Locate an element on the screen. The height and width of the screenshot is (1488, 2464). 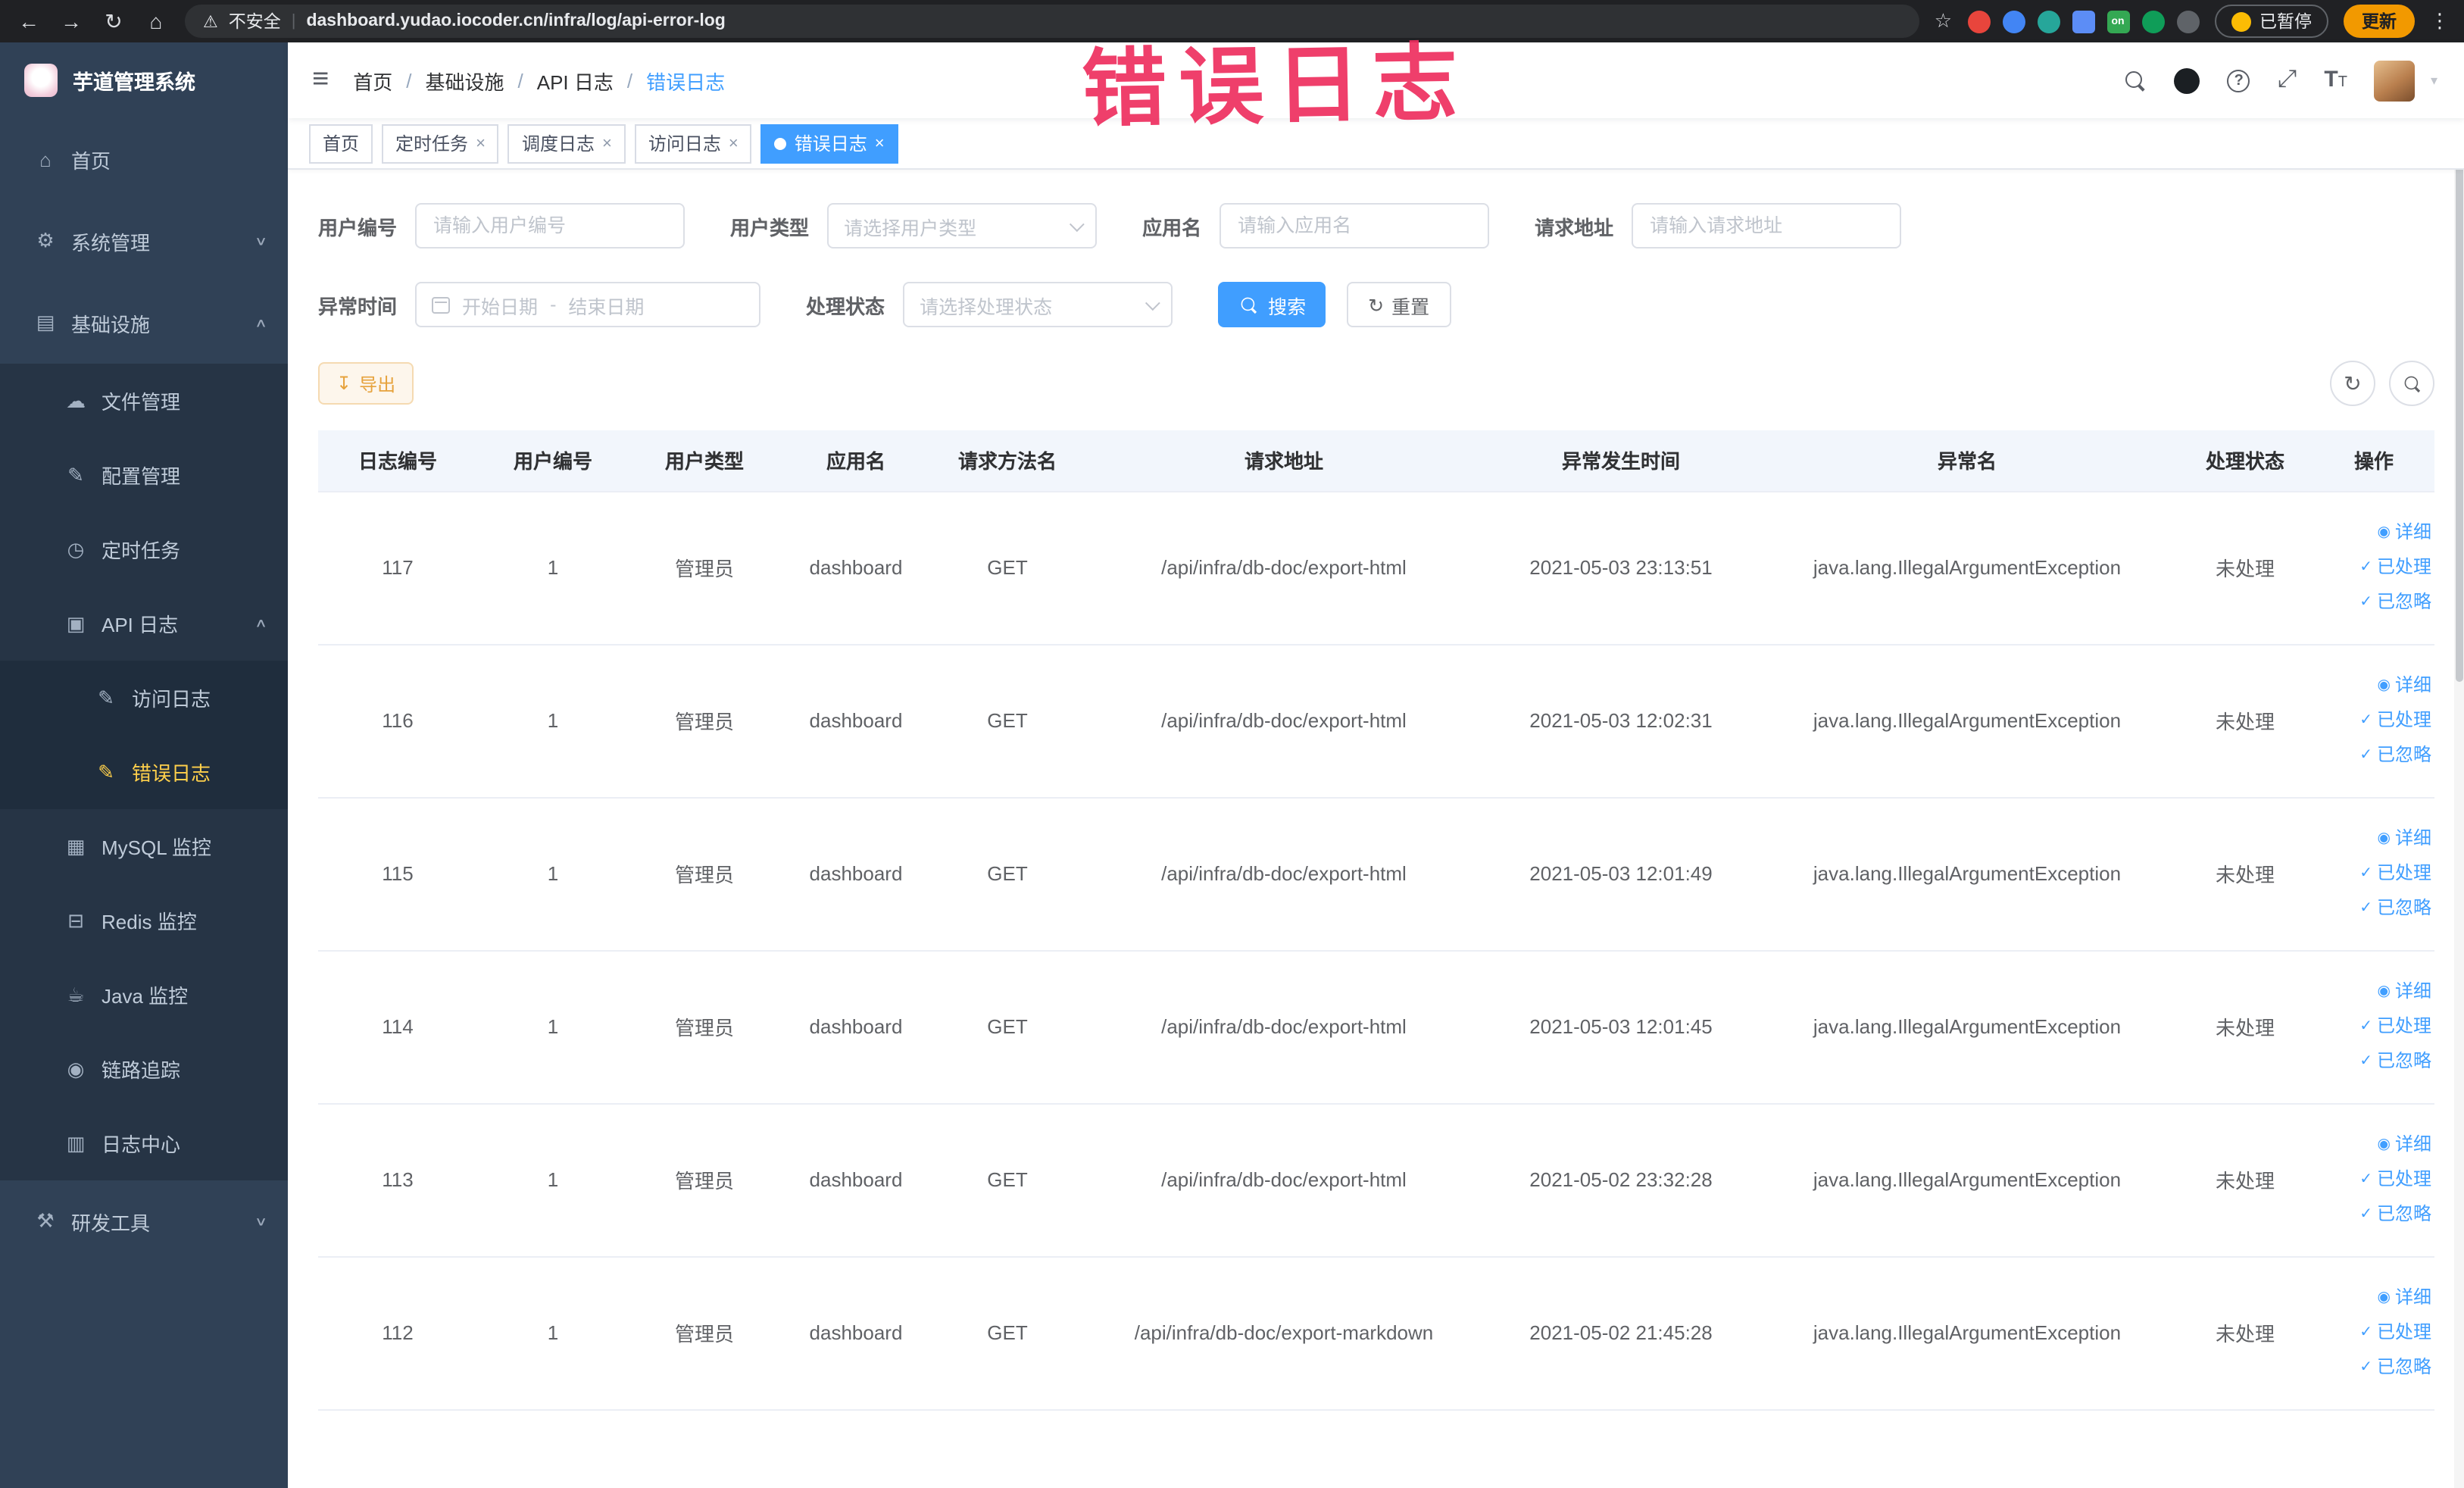
sidebar-item-file-management: ☁ 文件管理 is located at coordinates (144, 401).